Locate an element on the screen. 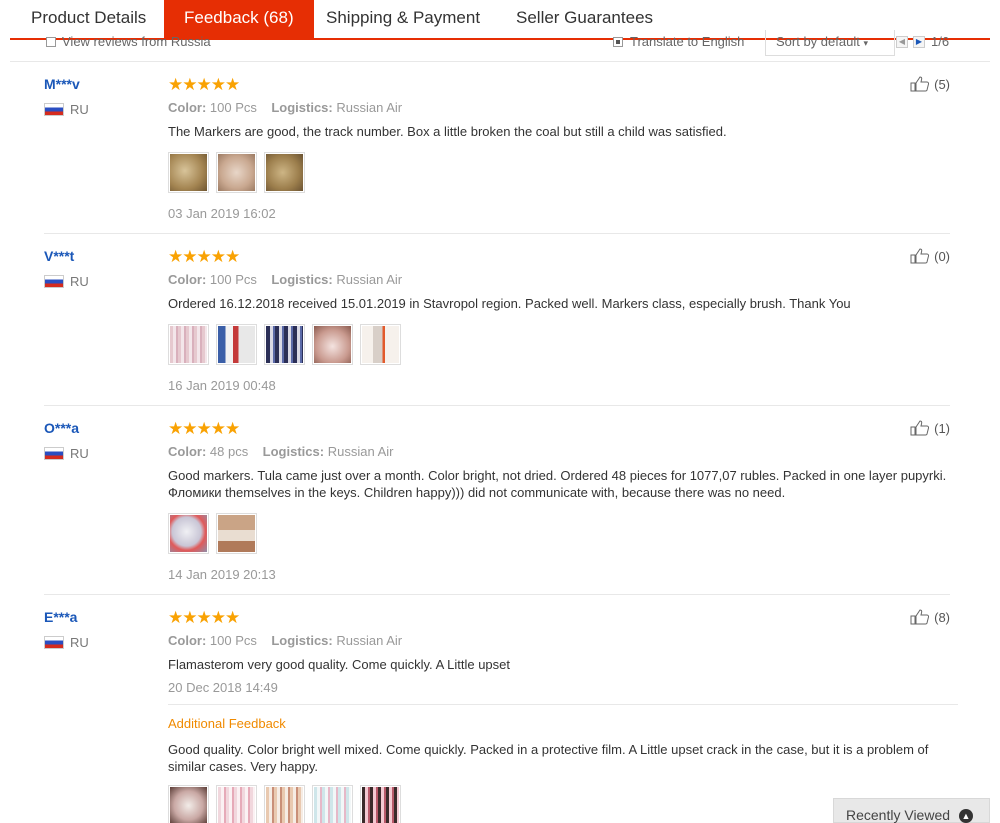 This screenshot has width=1000, height=823. sort-select: Sort by default ▾ is located at coordinates (830, 43).